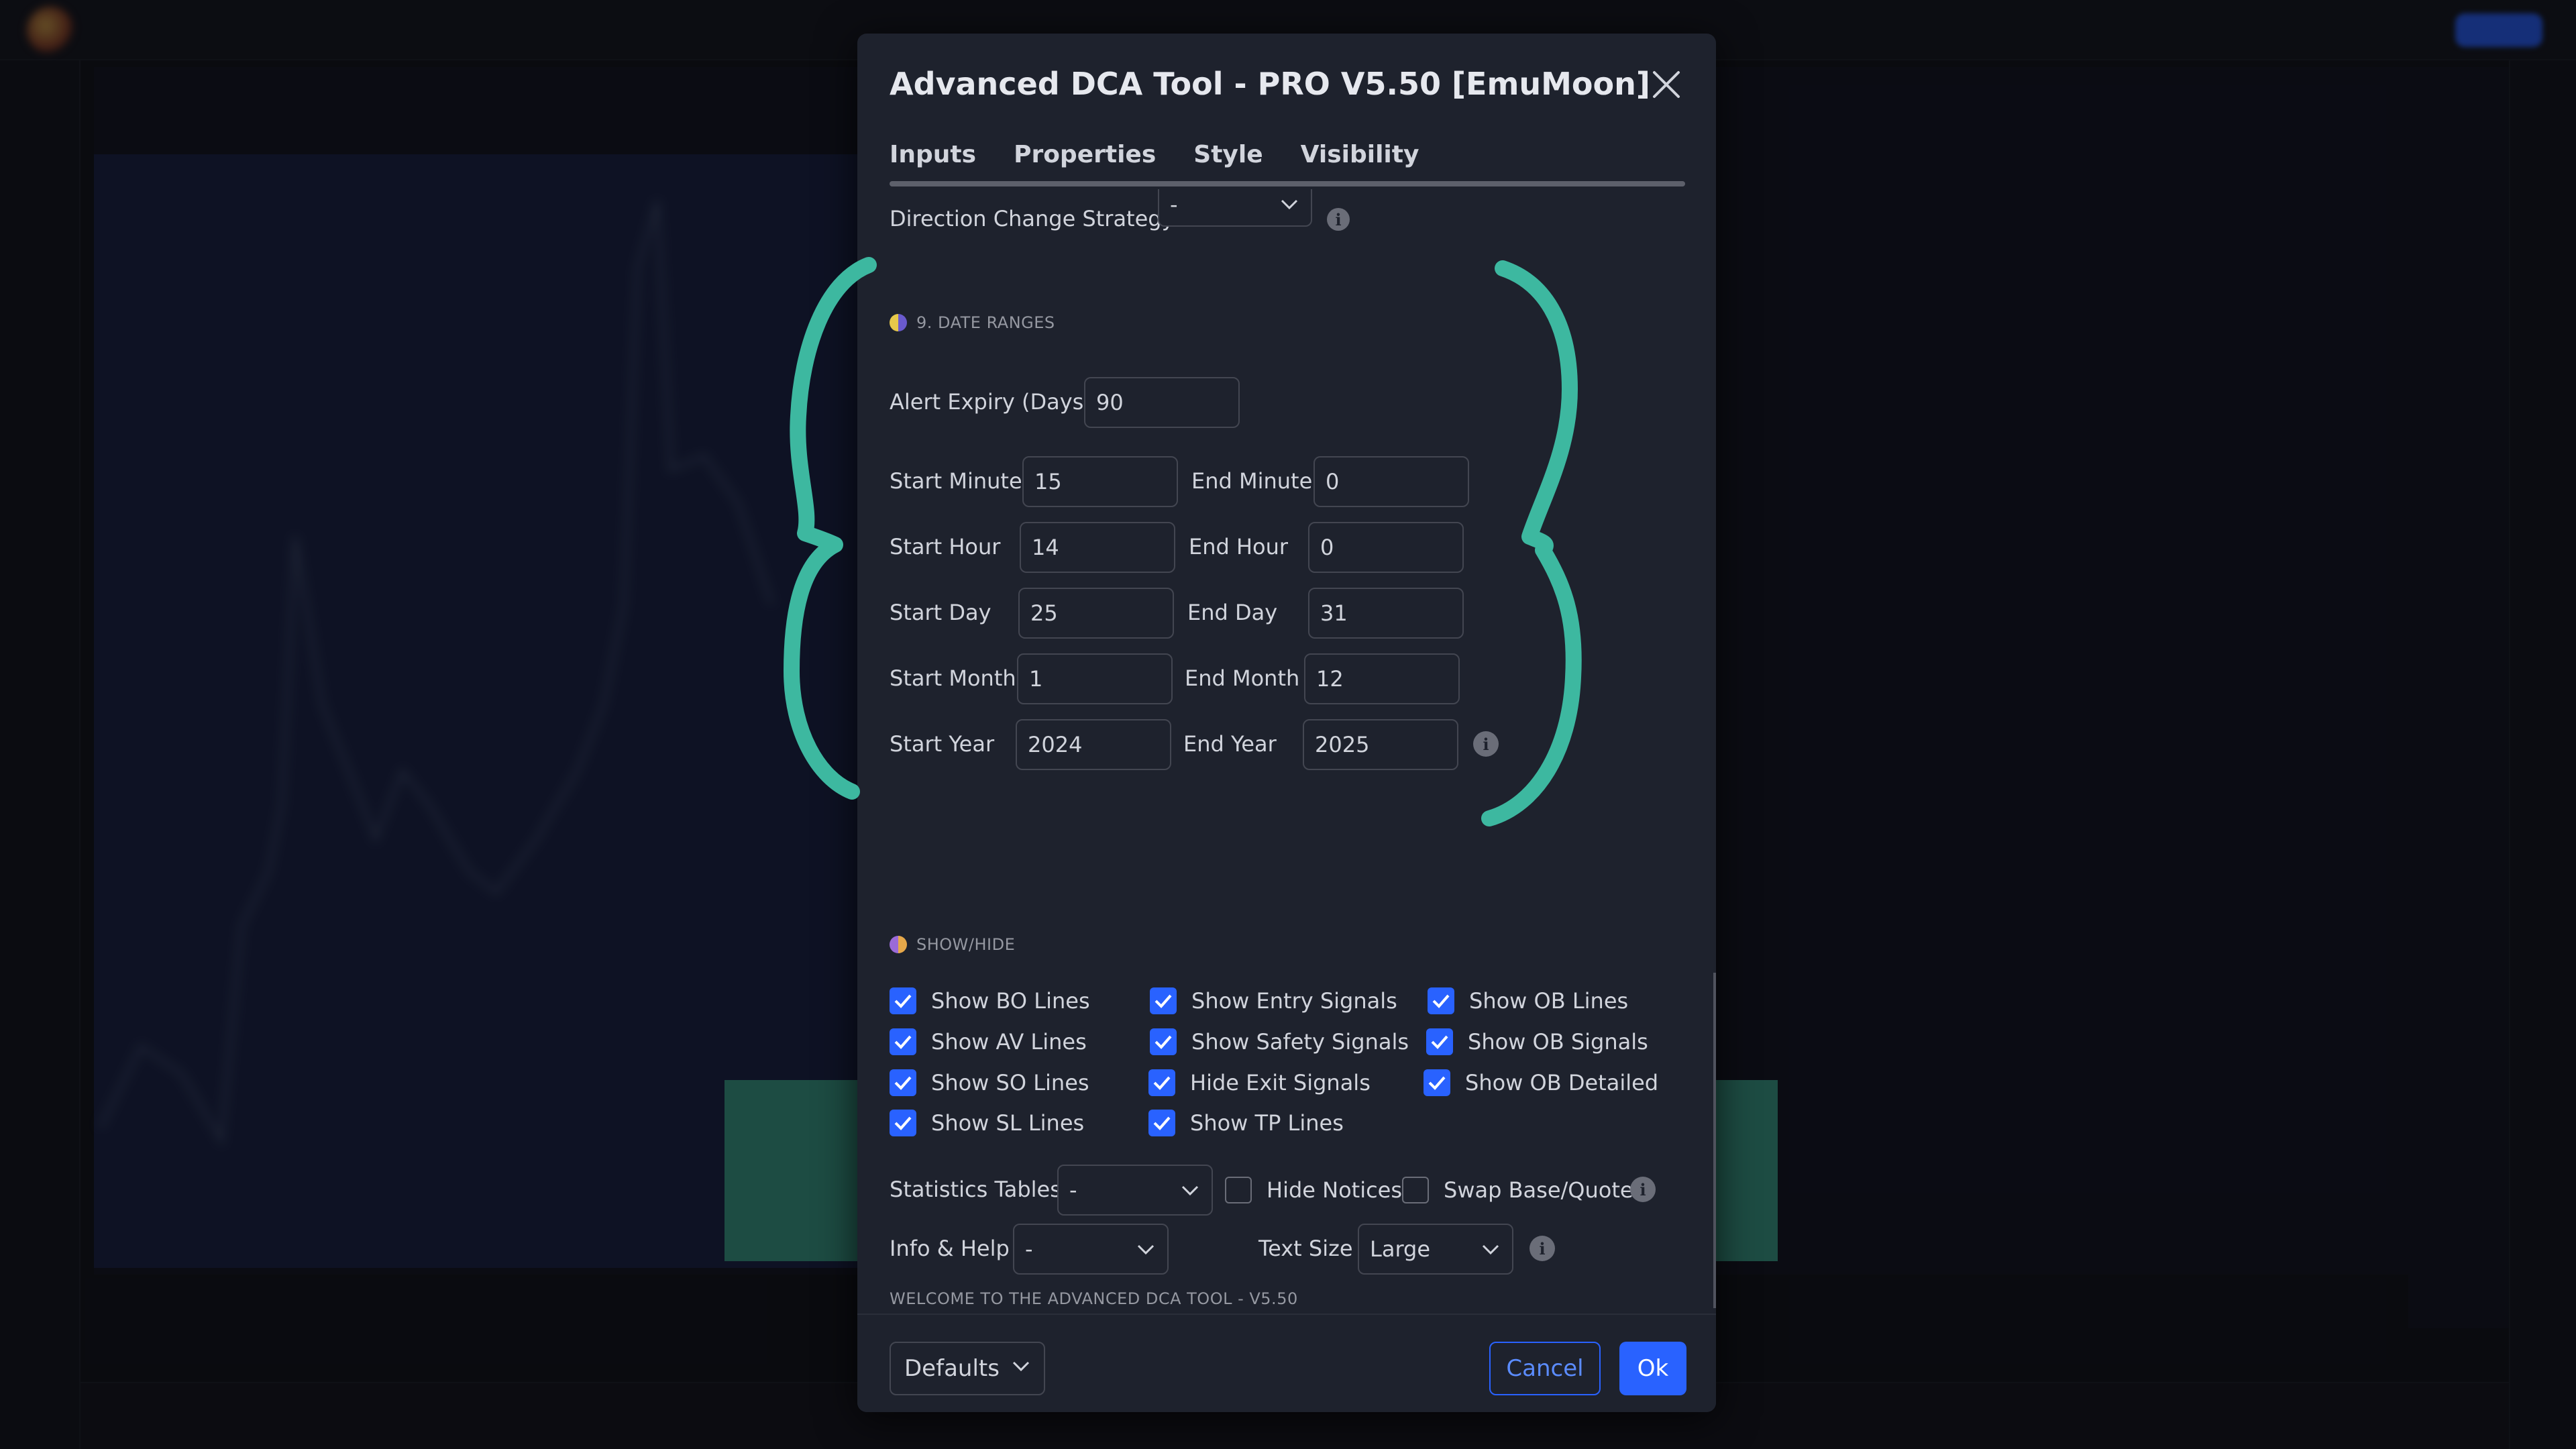 The image size is (2576, 1449). I want to click on checkbox-label: Show SO Lines, so click(1010, 1082).